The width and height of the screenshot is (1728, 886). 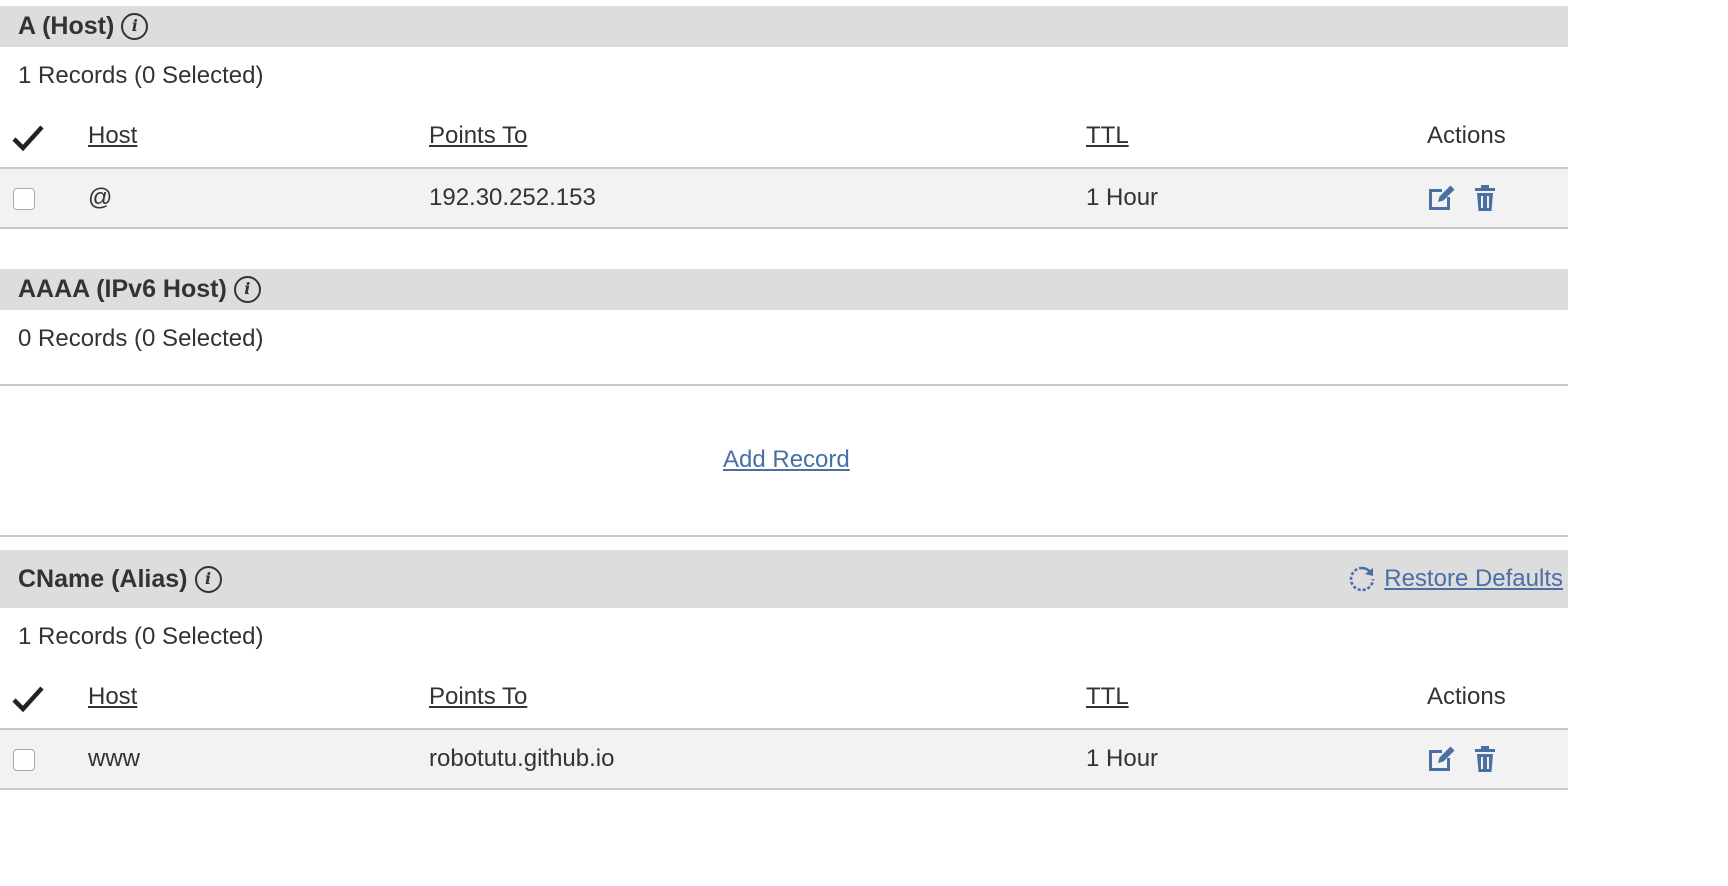 What do you see at coordinates (786, 460) in the screenshot?
I see `add-record-link: Add Record` at bounding box center [786, 460].